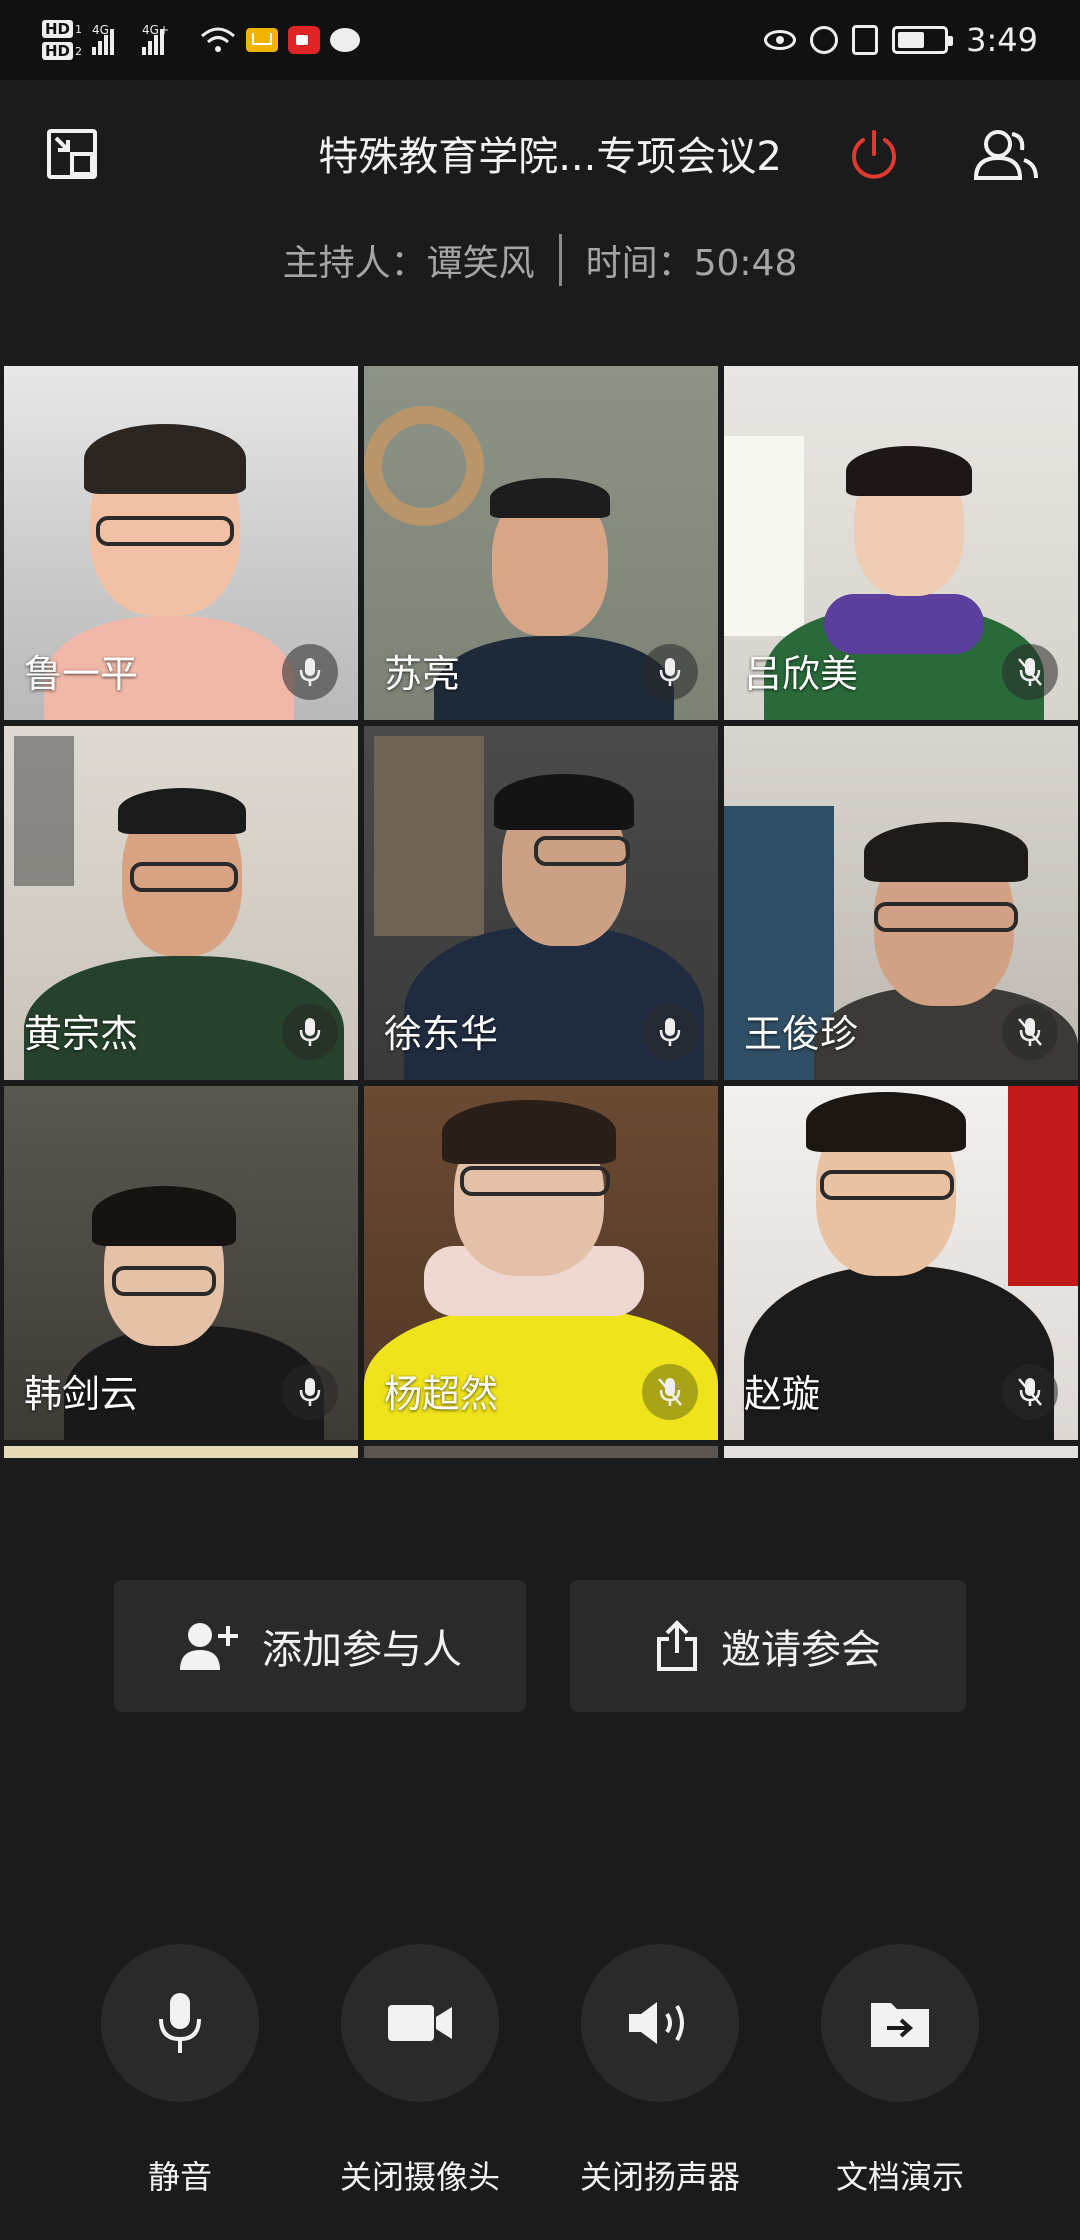  I want to click on invite-button: 邀请参会, so click(768, 1646).